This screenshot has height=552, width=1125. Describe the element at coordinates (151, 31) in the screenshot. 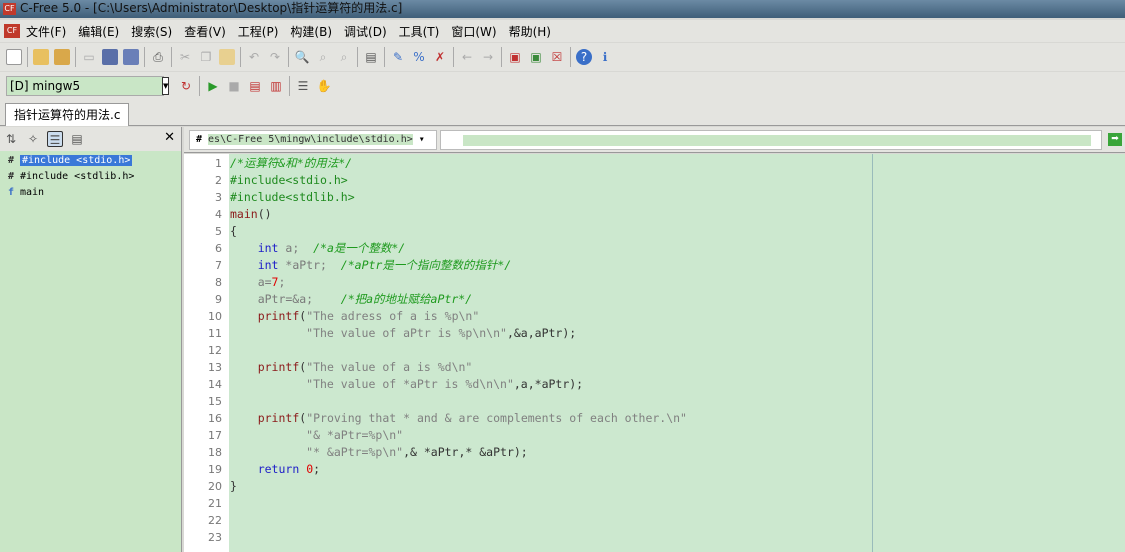

I see `menu-item: 搜索(S)` at that location.